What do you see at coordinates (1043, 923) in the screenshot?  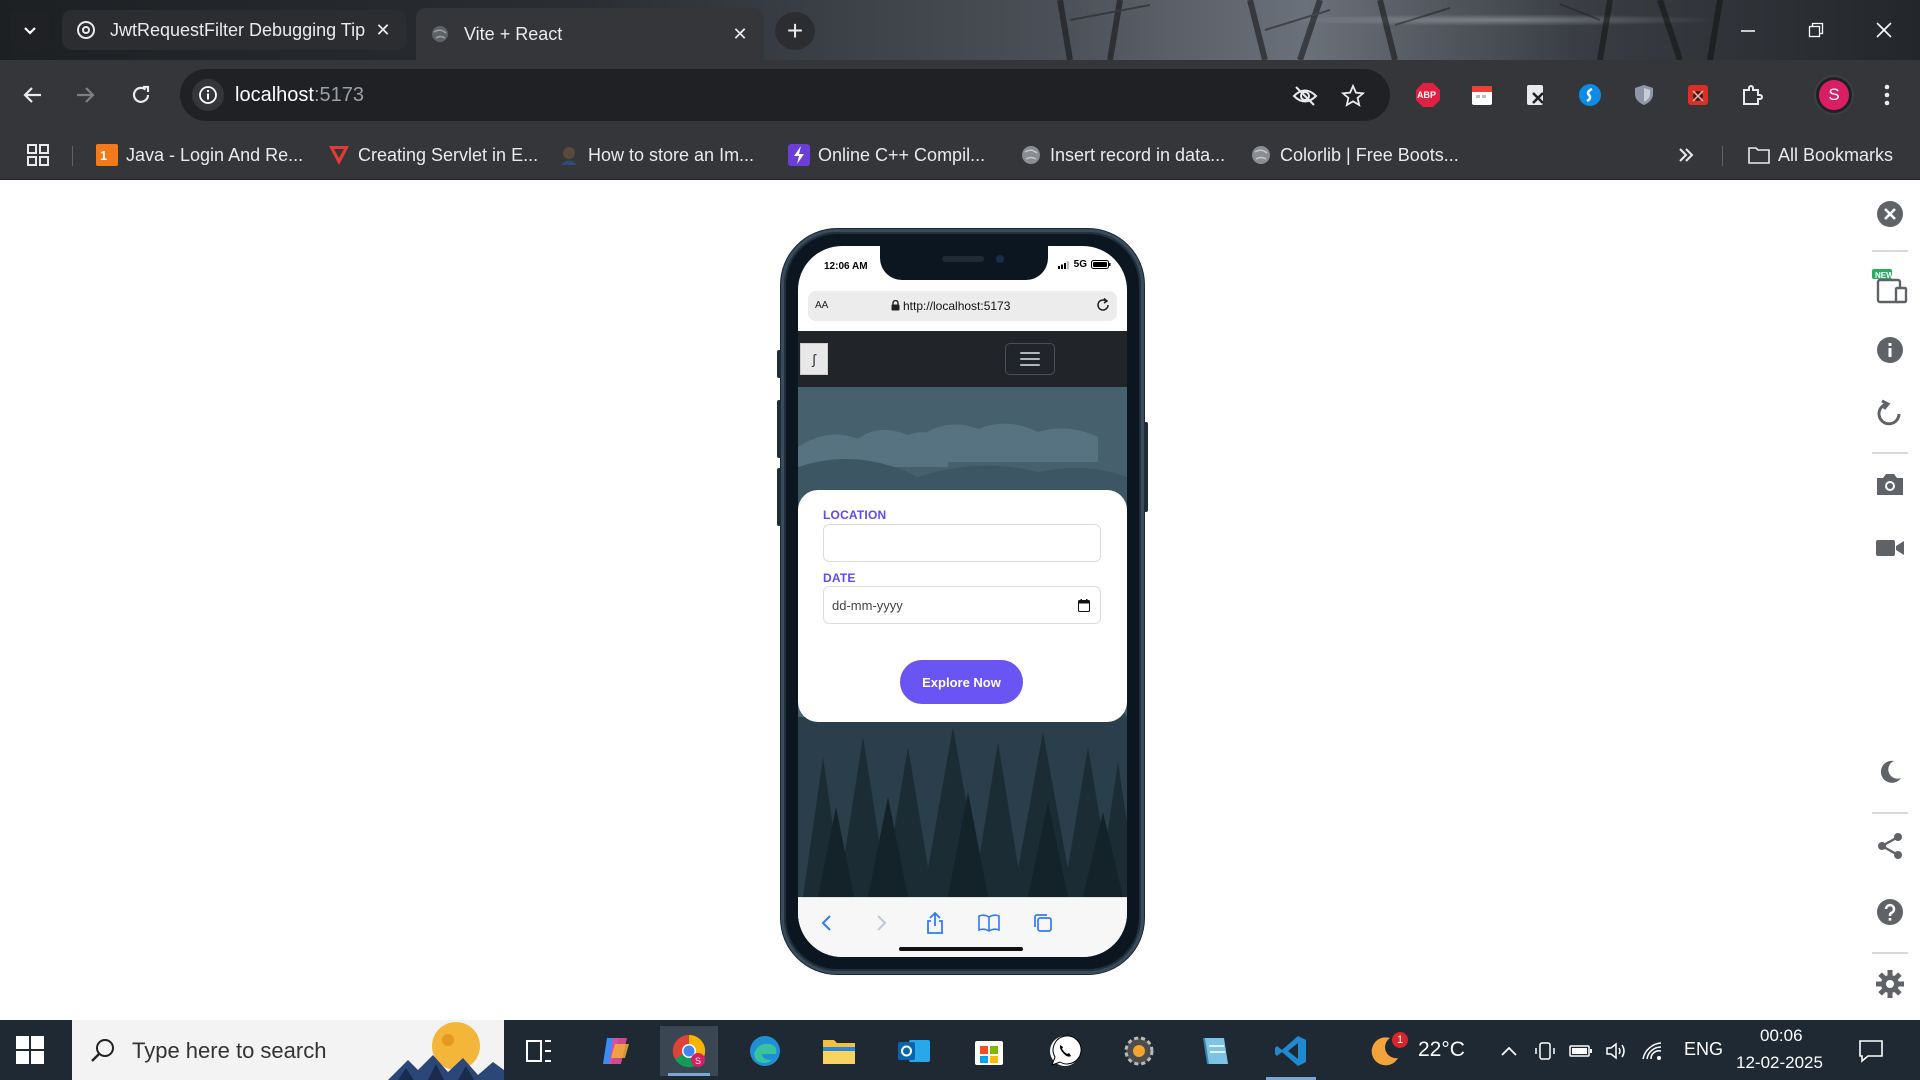 I see `safari-tabs-button` at bounding box center [1043, 923].